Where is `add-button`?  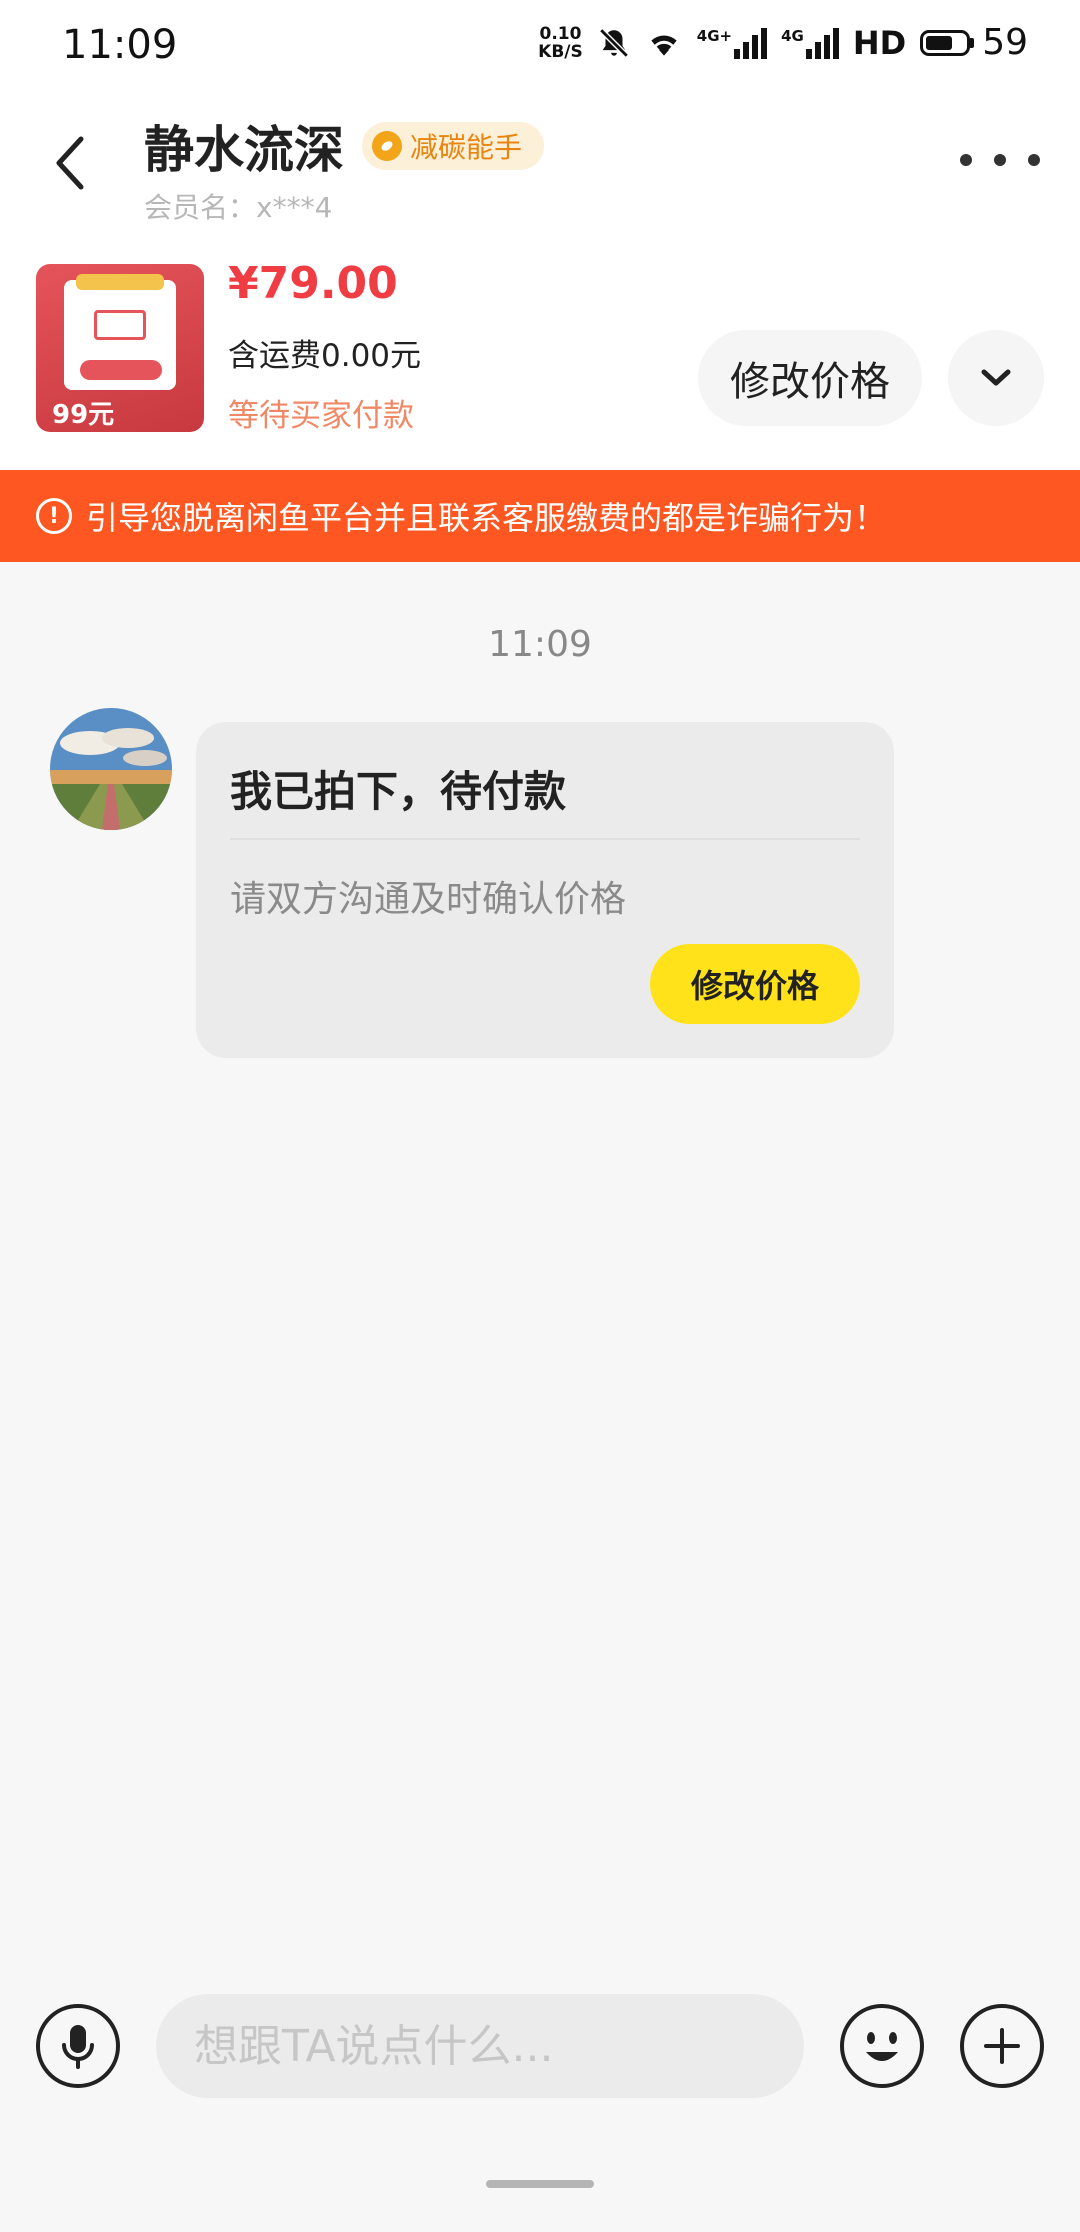
add-button is located at coordinates (1002, 2046).